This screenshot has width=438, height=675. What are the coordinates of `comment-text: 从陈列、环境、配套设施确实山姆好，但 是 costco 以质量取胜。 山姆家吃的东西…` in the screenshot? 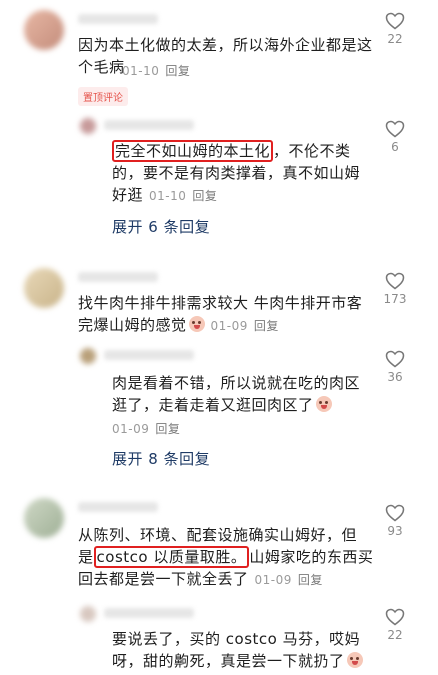 It's located at (226, 557).